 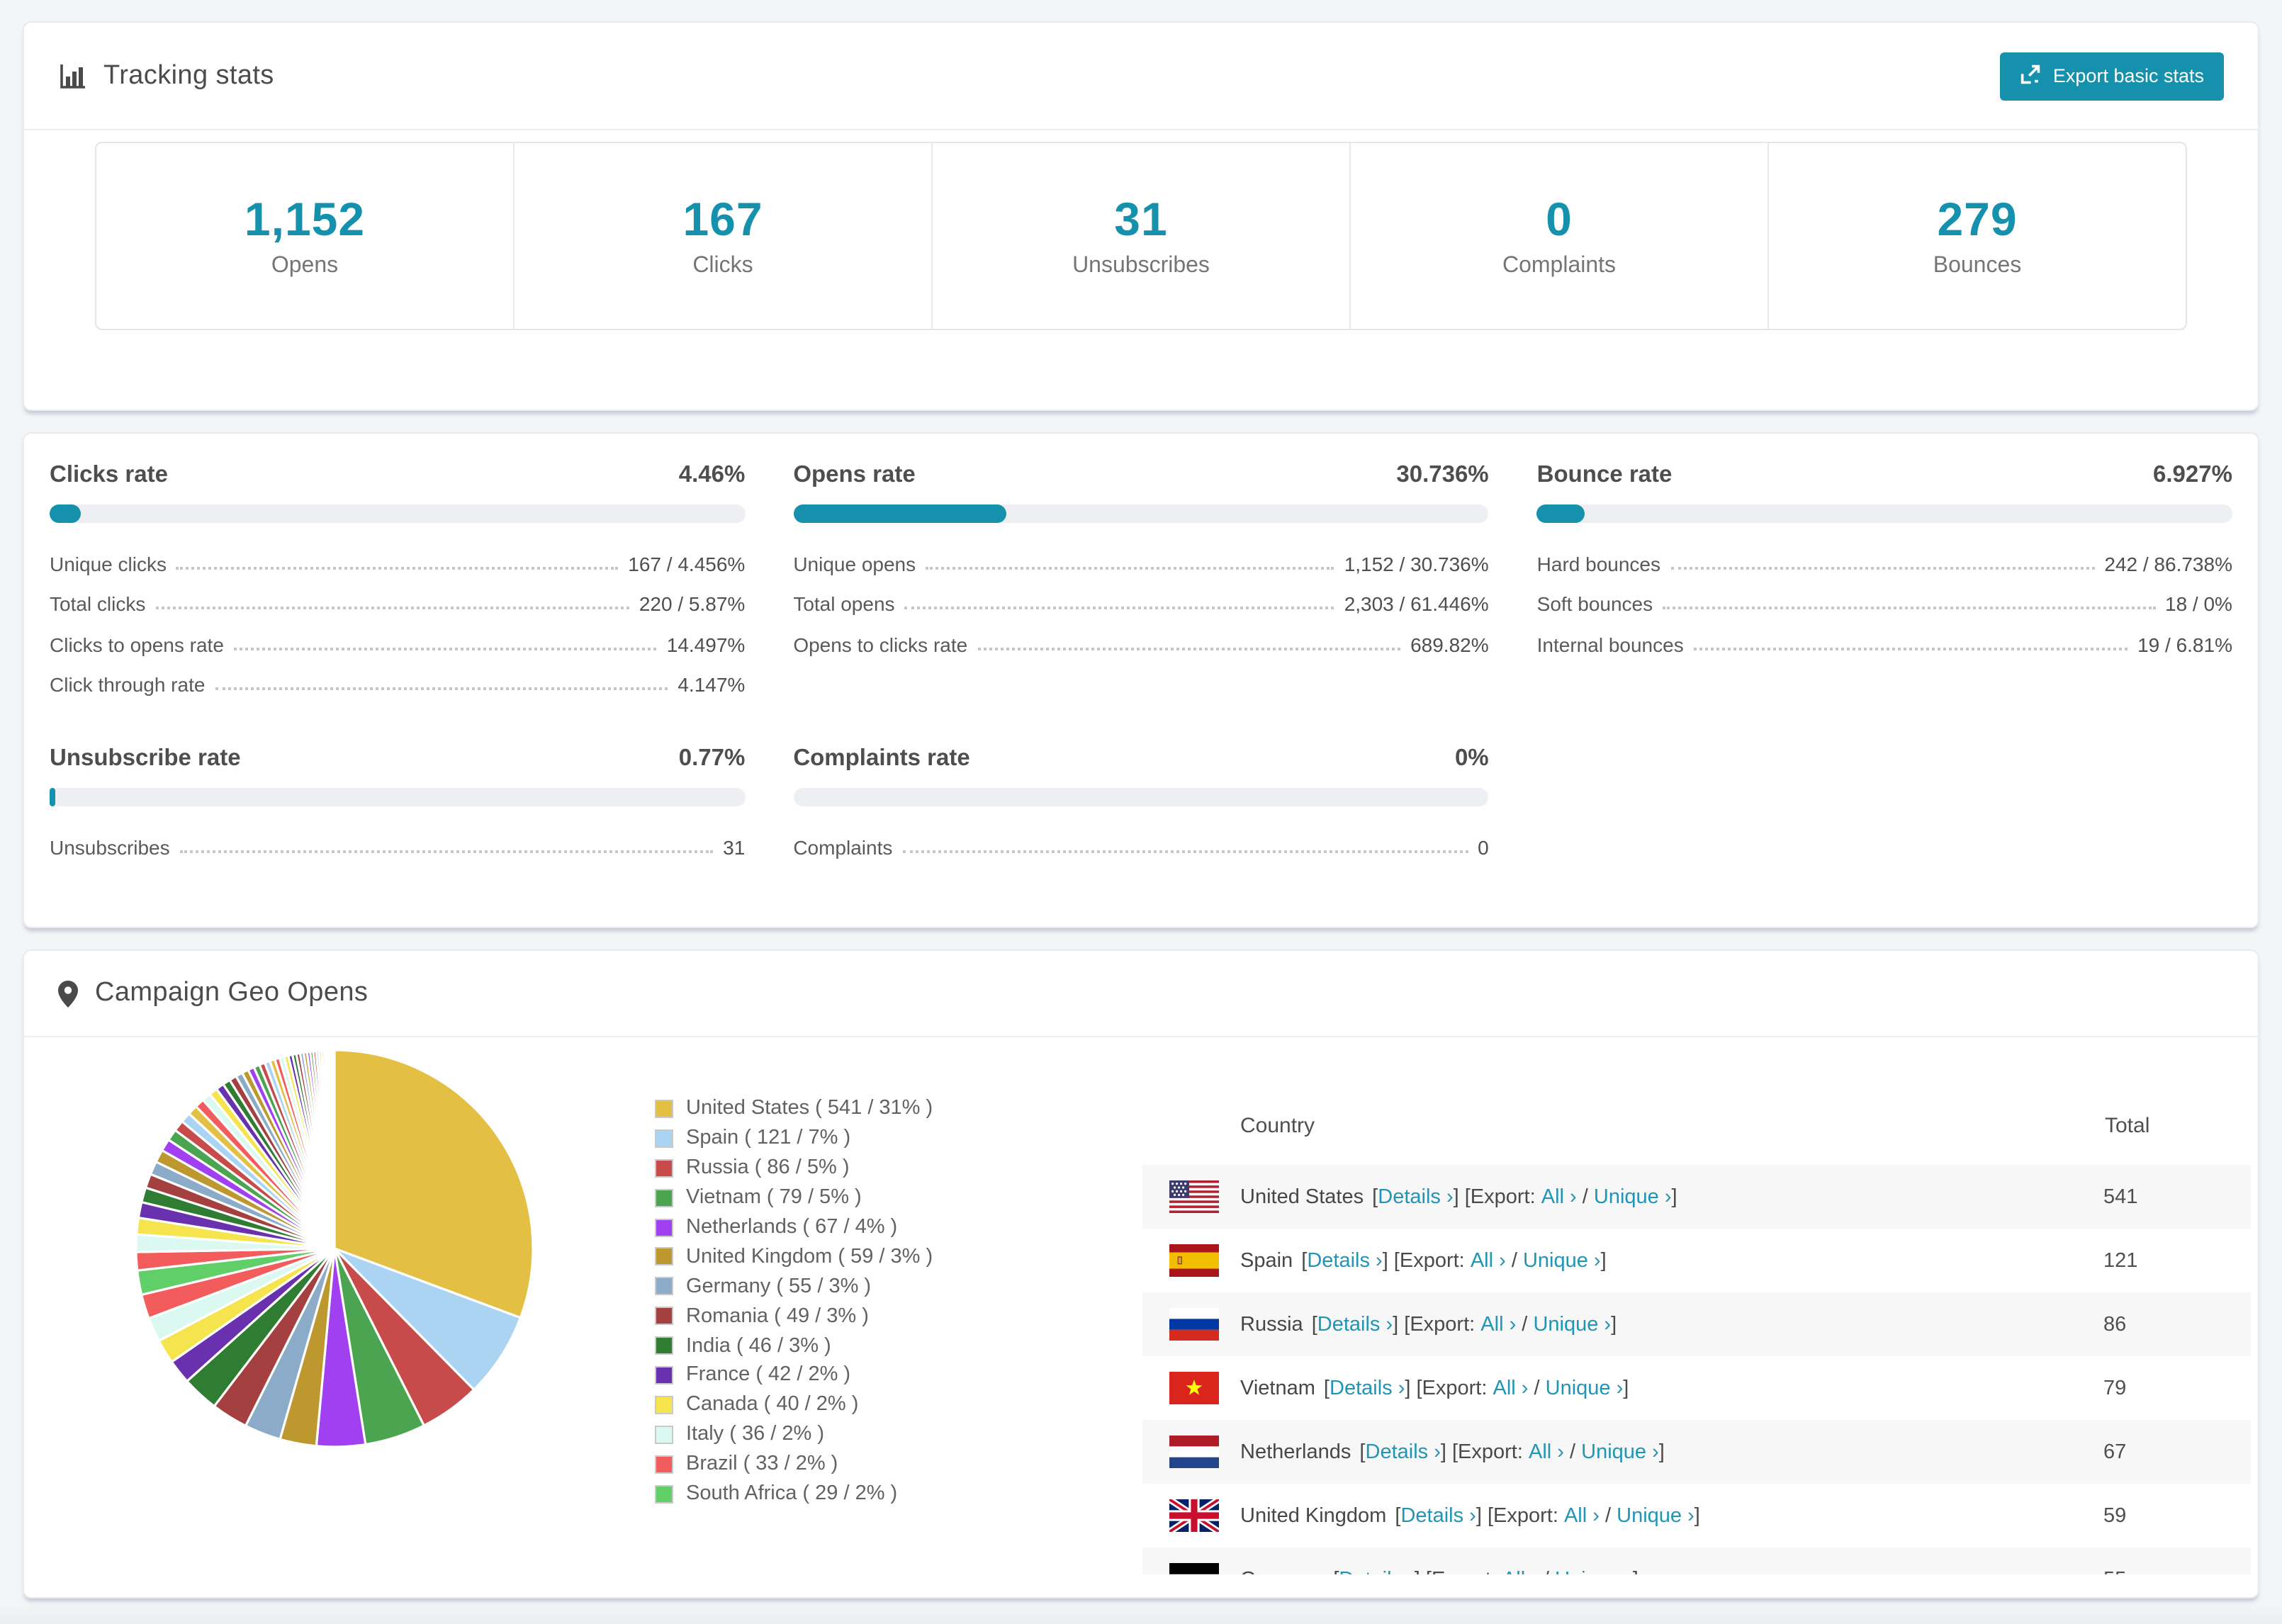 I want to click on geo-table-header-row: Country Total, so click(x=1696, y=1125).